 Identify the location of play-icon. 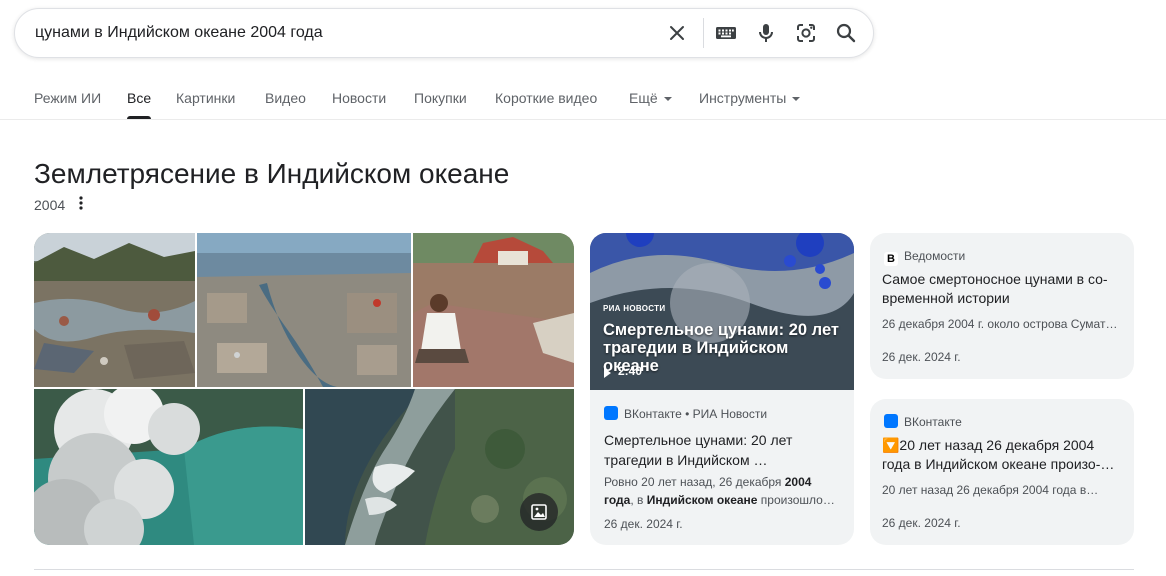
(607, 373).